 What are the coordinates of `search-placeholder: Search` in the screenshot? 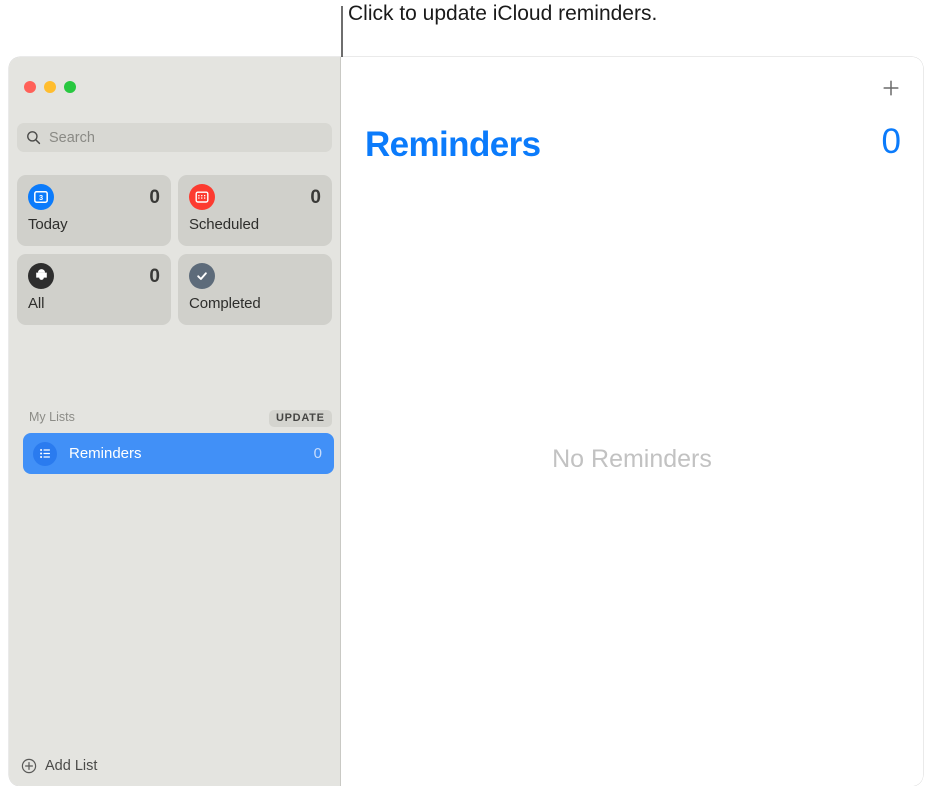 It's located at (72, 137).